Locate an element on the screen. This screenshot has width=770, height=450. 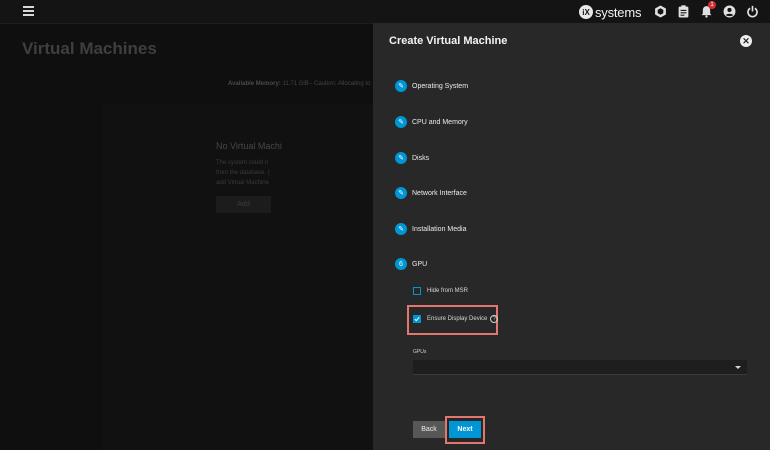
step-installation-media: ✎ Installation Media is located at coordinates (430, 229).